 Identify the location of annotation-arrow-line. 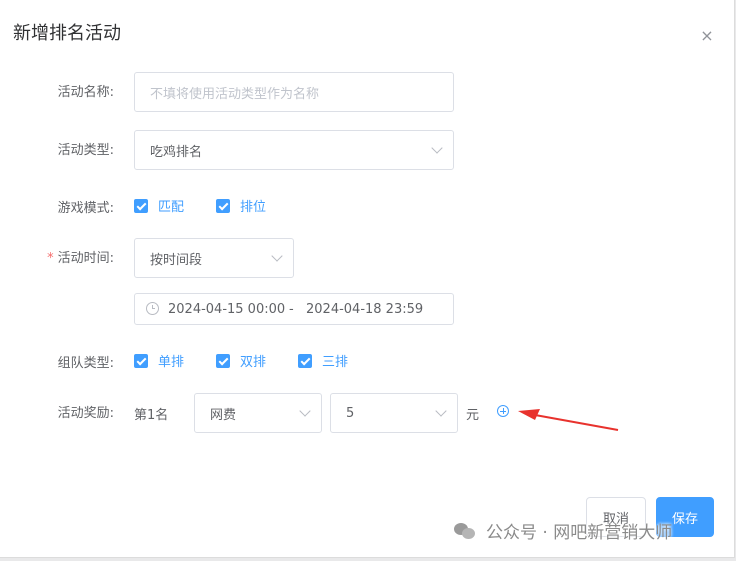
(571, 421).